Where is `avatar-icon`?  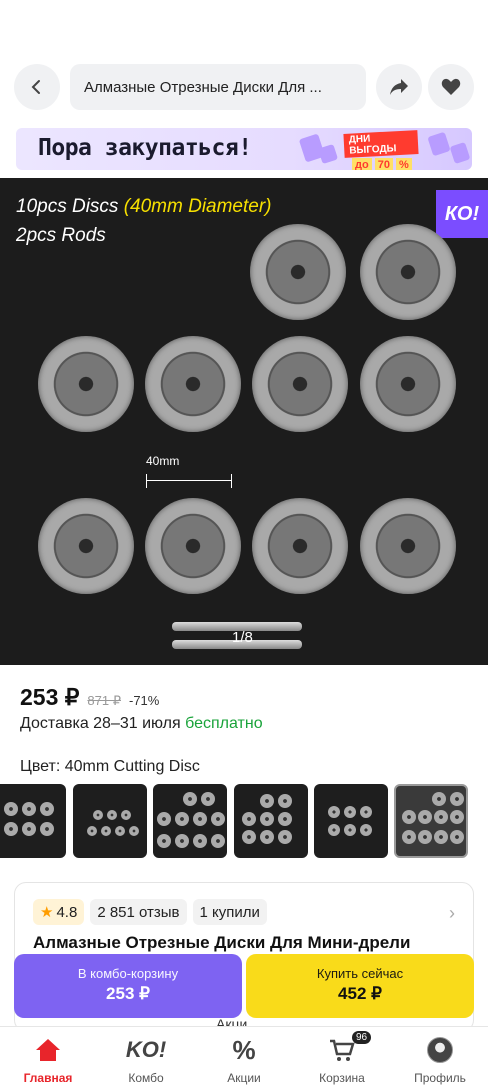
avatar-icon is located at coordinates (440, 1050).